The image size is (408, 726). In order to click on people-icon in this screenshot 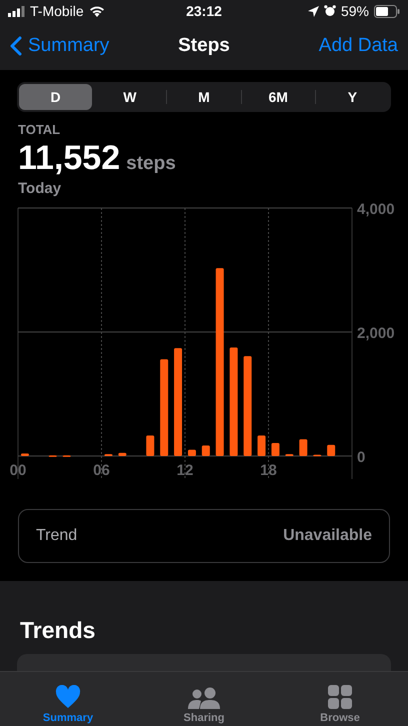, I will do `click(204, 698)`.